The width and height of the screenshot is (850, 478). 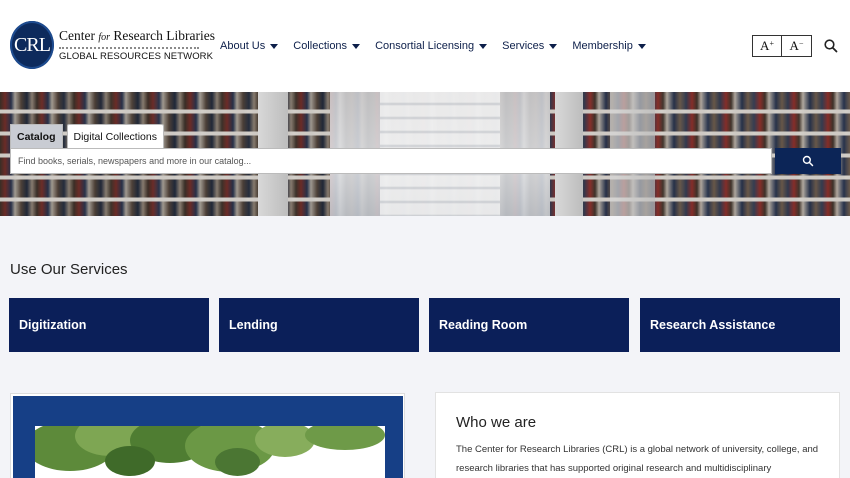 I want to click on service-research-assistance: Research Assistance, so click(x=740, y=325).